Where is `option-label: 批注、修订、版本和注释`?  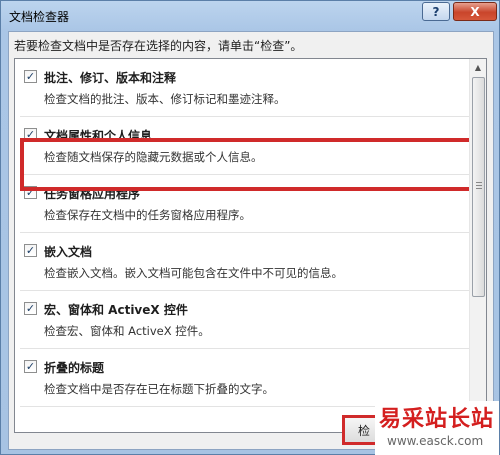
option-label: 批注、修订、版本和注释 is located at coordinates (110, 78).